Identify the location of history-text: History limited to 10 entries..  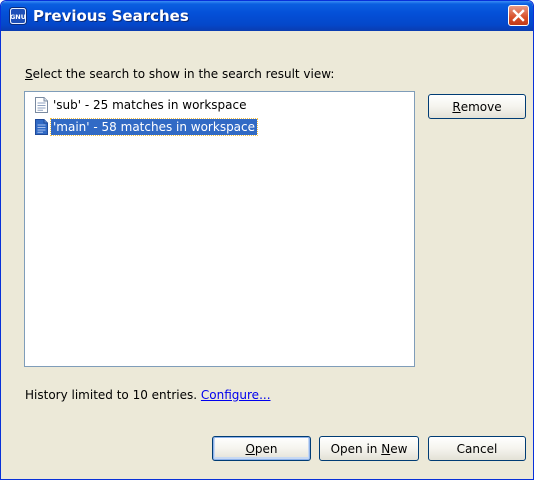
(111, 395).